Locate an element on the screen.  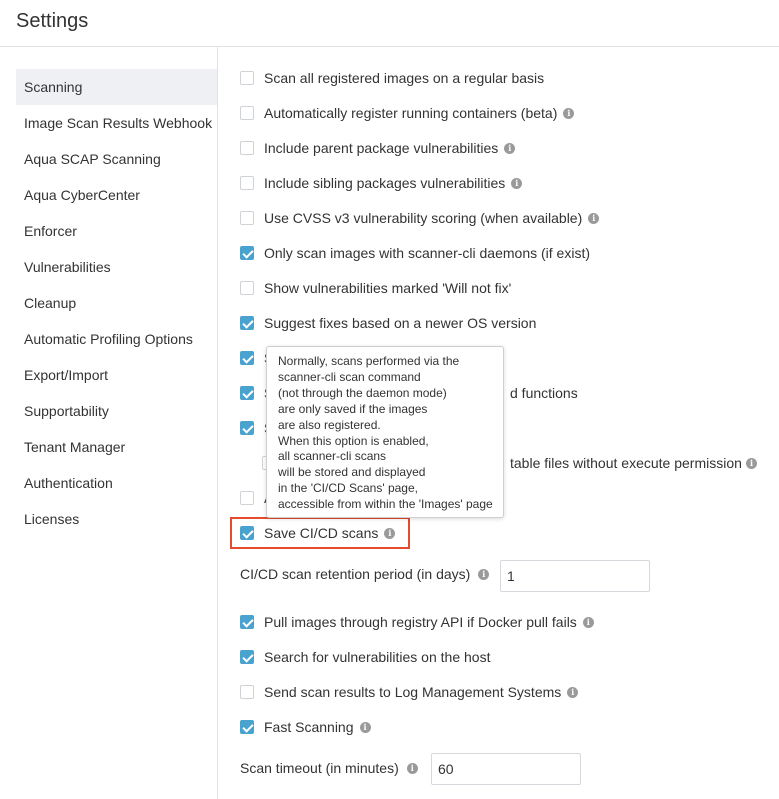
retention-period-label: CI/CD scan retention period (in days) is located at coordinates (355, 574).